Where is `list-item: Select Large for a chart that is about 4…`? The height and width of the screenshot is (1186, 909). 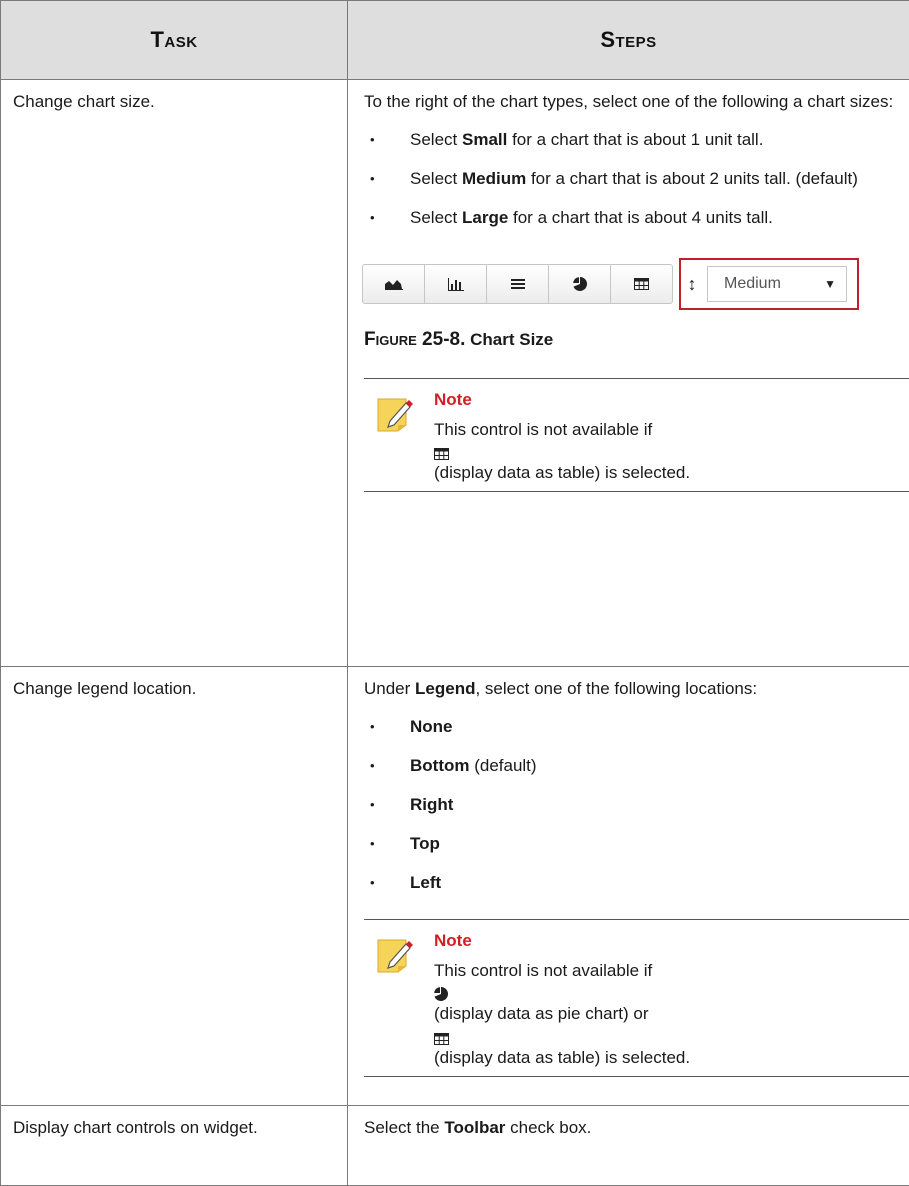
list-item: Select Large for a chart that is about 4… is located at coordinates (630, 218).